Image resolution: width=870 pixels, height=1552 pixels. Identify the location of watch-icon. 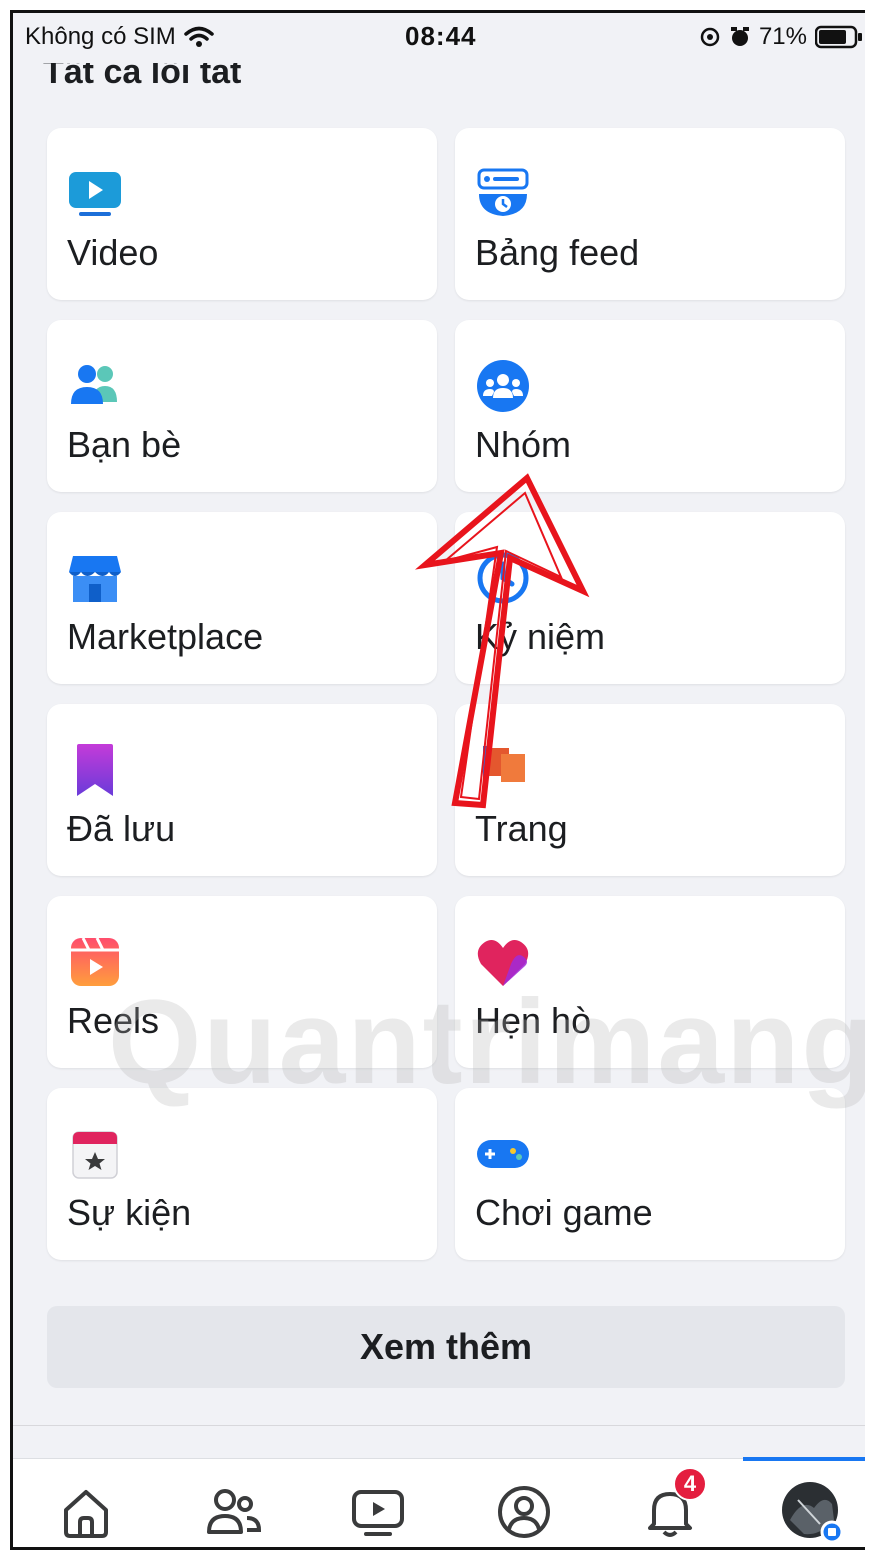
(378, 1513).